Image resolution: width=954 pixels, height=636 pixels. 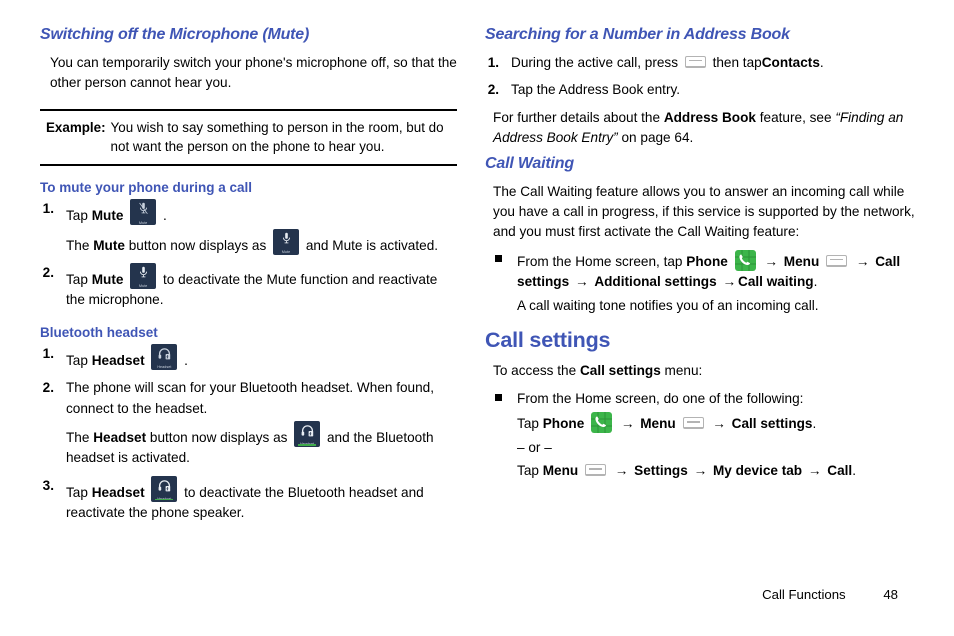 What do you see at coordinates (840, 471) in the screenshot?
I see `call-label: Call` at bounding box center [840, 471].